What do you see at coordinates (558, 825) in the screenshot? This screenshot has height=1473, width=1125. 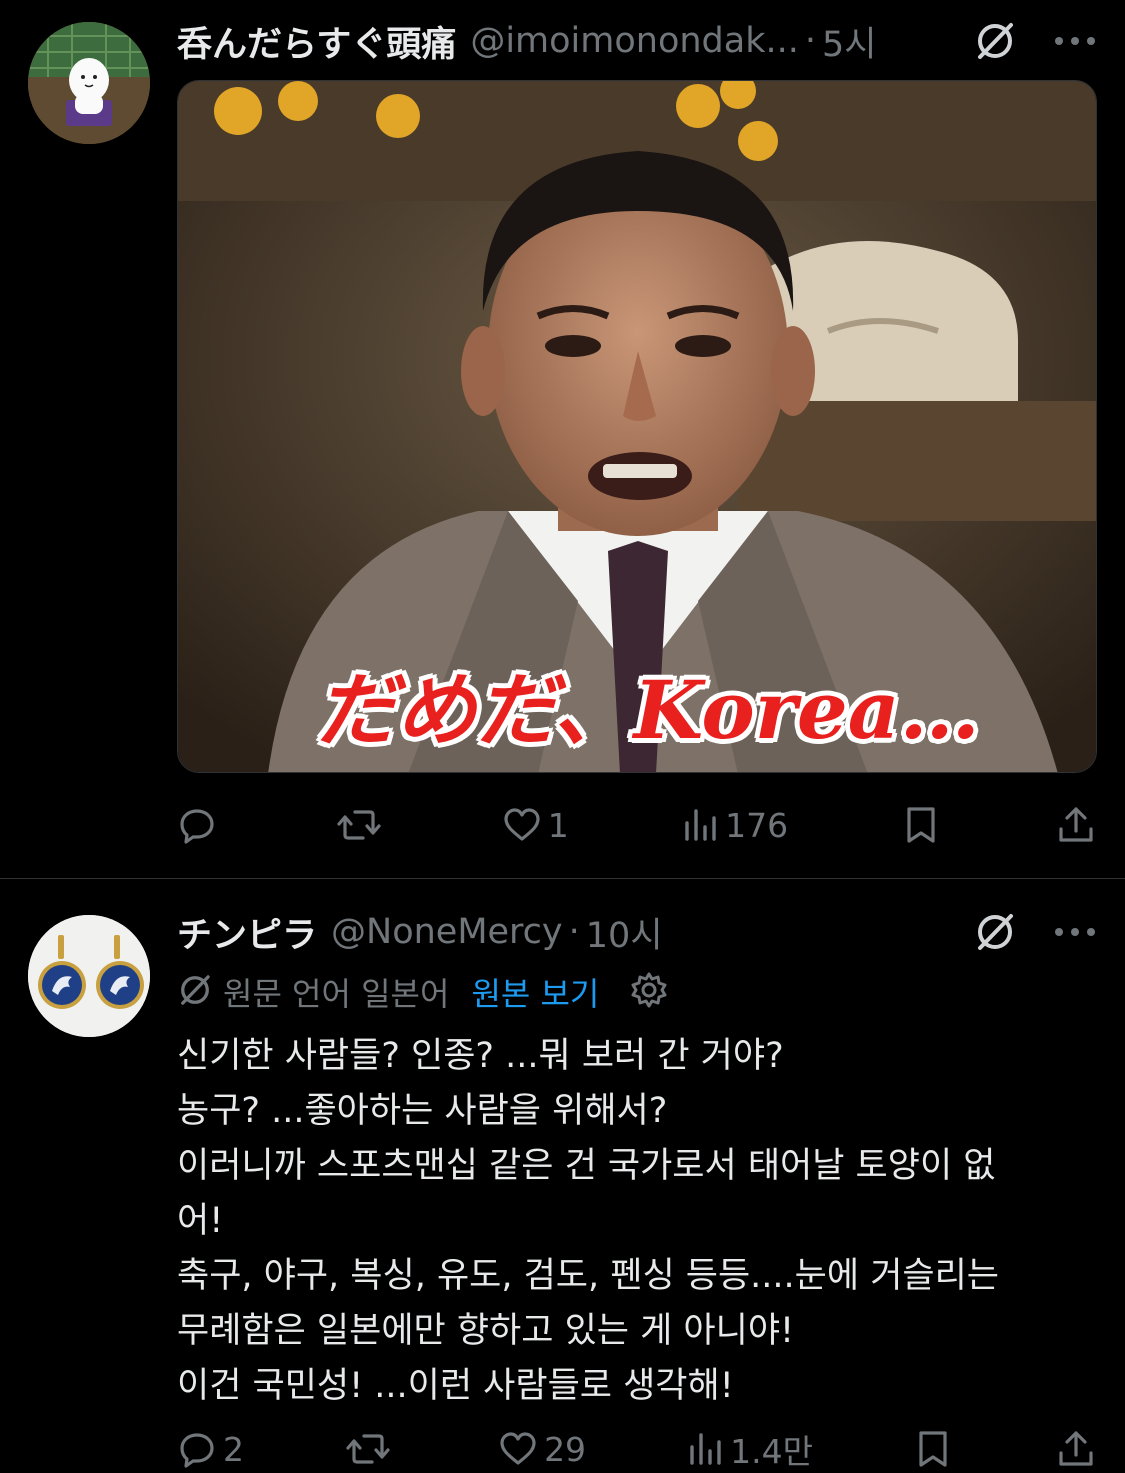 I see `like-count: 1` at bounding box center [558, 825].